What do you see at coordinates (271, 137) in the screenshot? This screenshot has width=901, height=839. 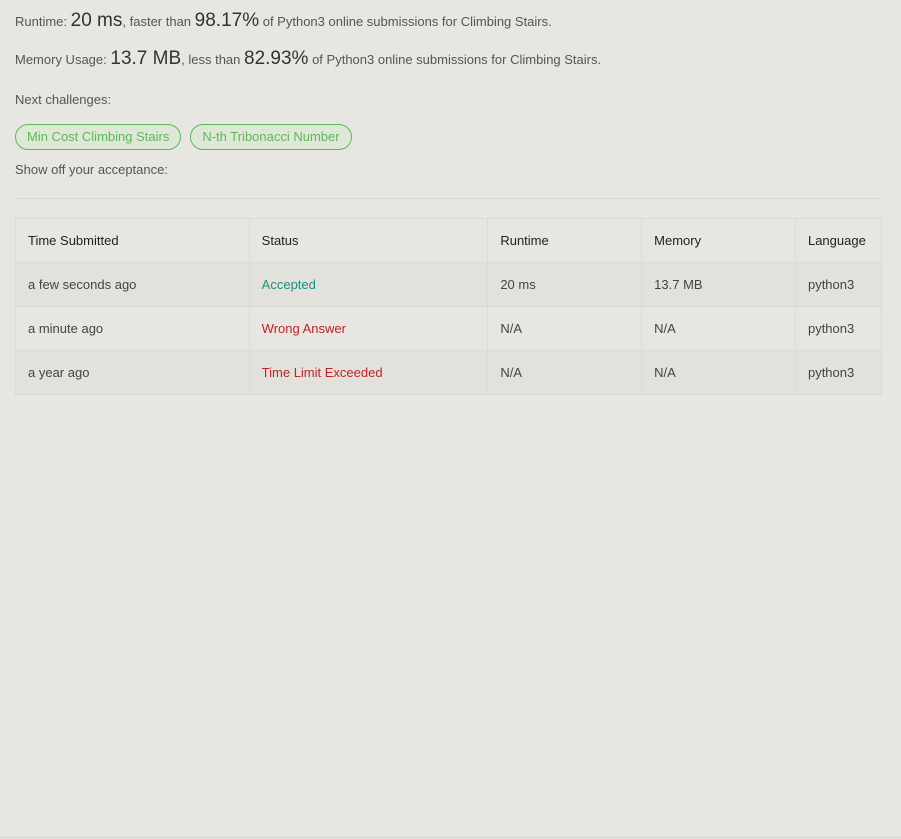 I see `challenge-chip-nth-tribonacci-number: N-th Tribonacci Number` at bounding box center [271, 137].